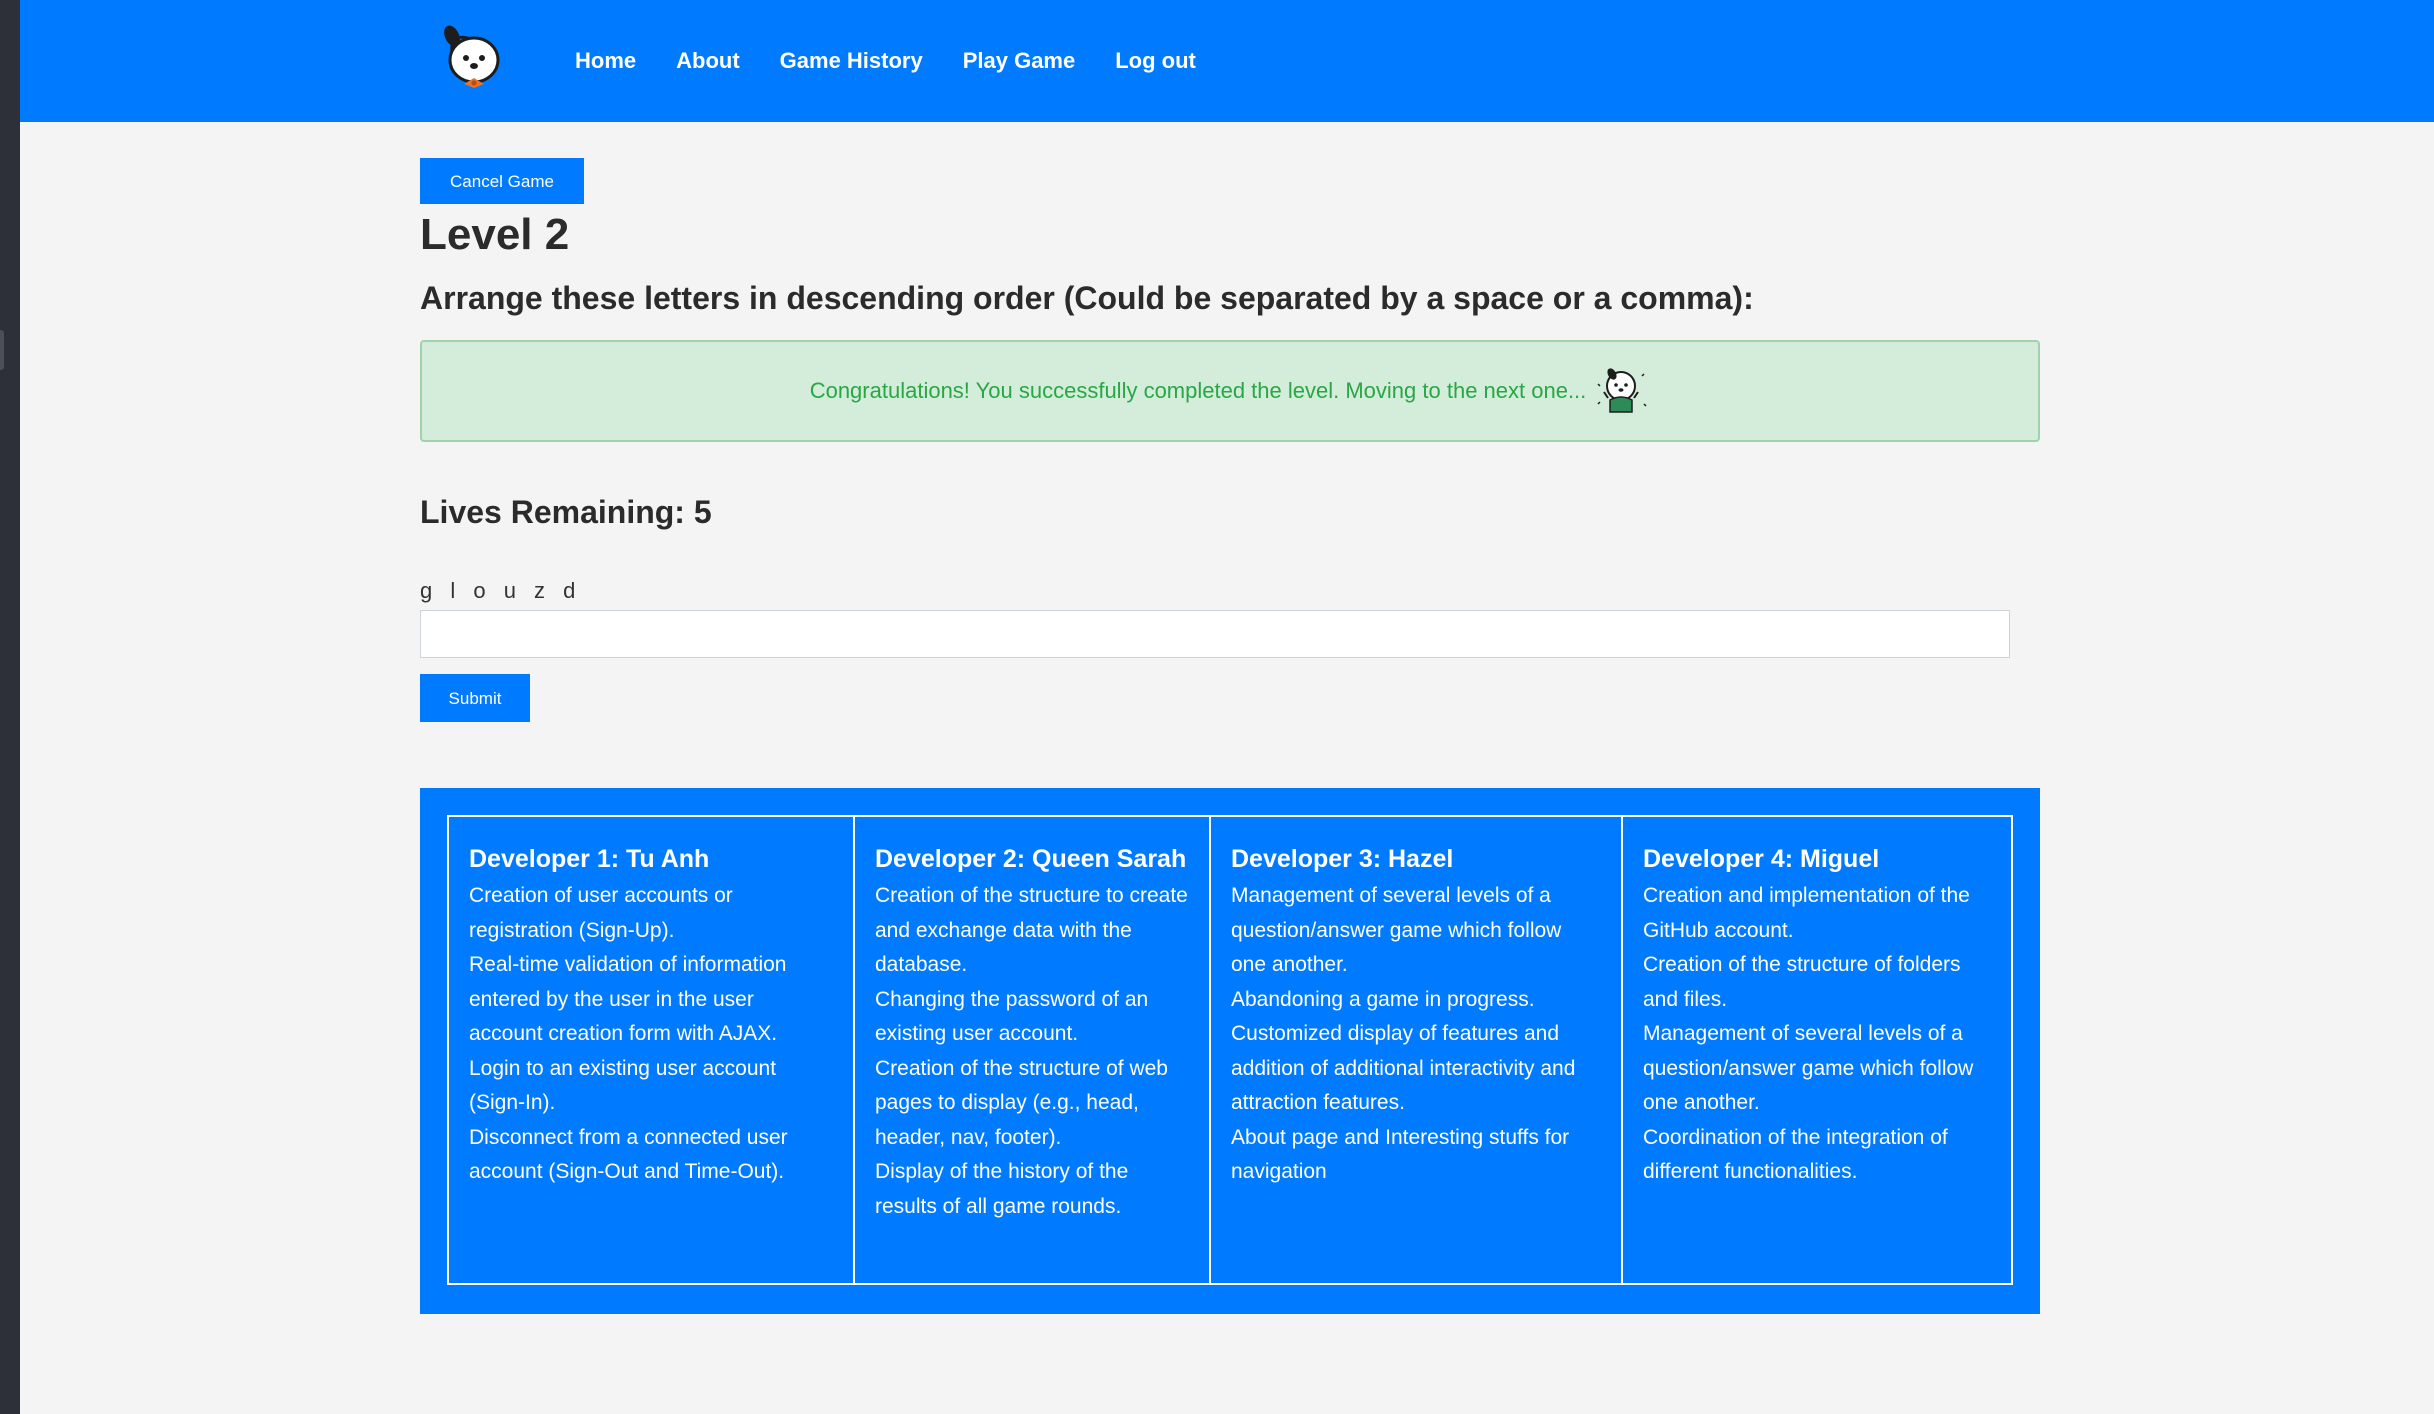  I want to click on window-edge-handle, so click(2, 350).